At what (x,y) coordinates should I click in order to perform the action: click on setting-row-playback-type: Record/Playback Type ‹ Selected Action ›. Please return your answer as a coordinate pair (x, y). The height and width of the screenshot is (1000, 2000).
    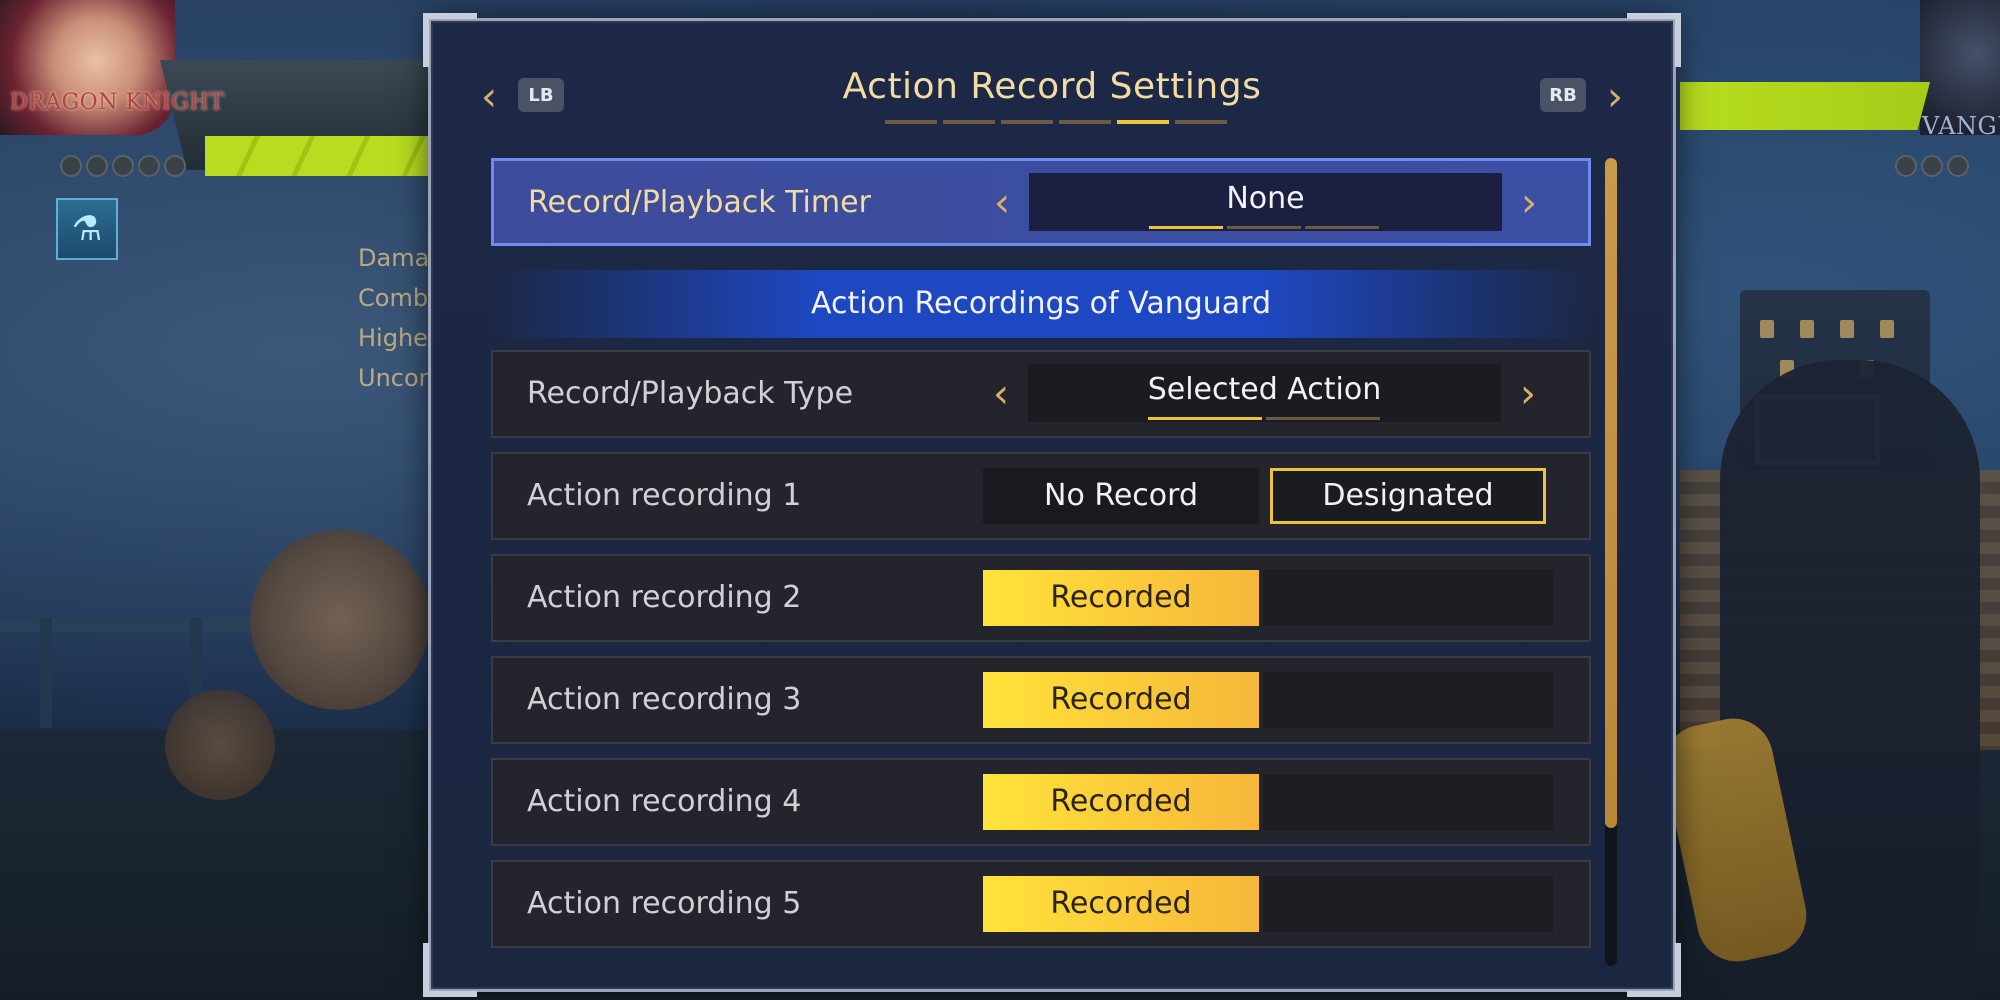
    Looking at the image, I should click on (1041, 394).